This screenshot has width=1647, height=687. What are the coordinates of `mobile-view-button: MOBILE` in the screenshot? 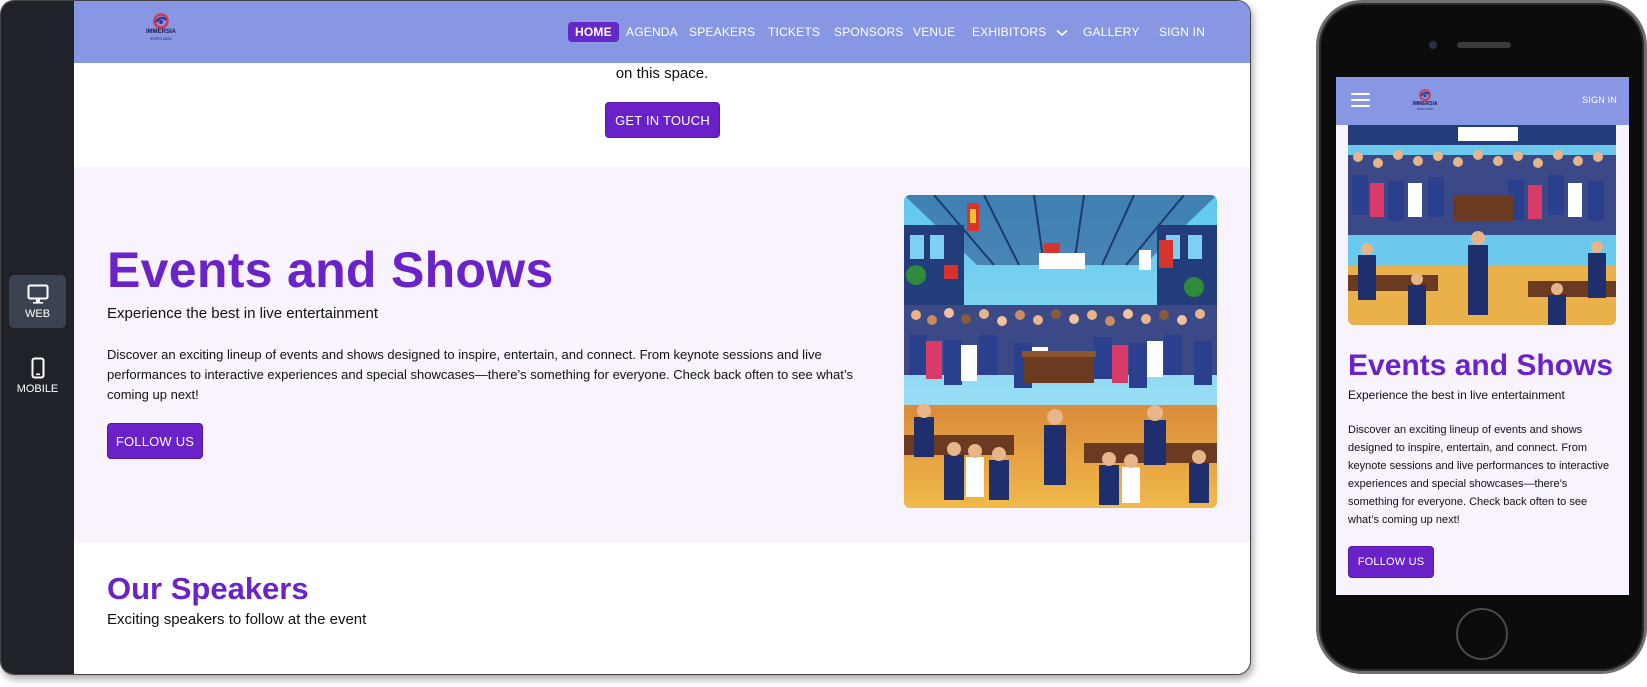 It's located at (37, 375).